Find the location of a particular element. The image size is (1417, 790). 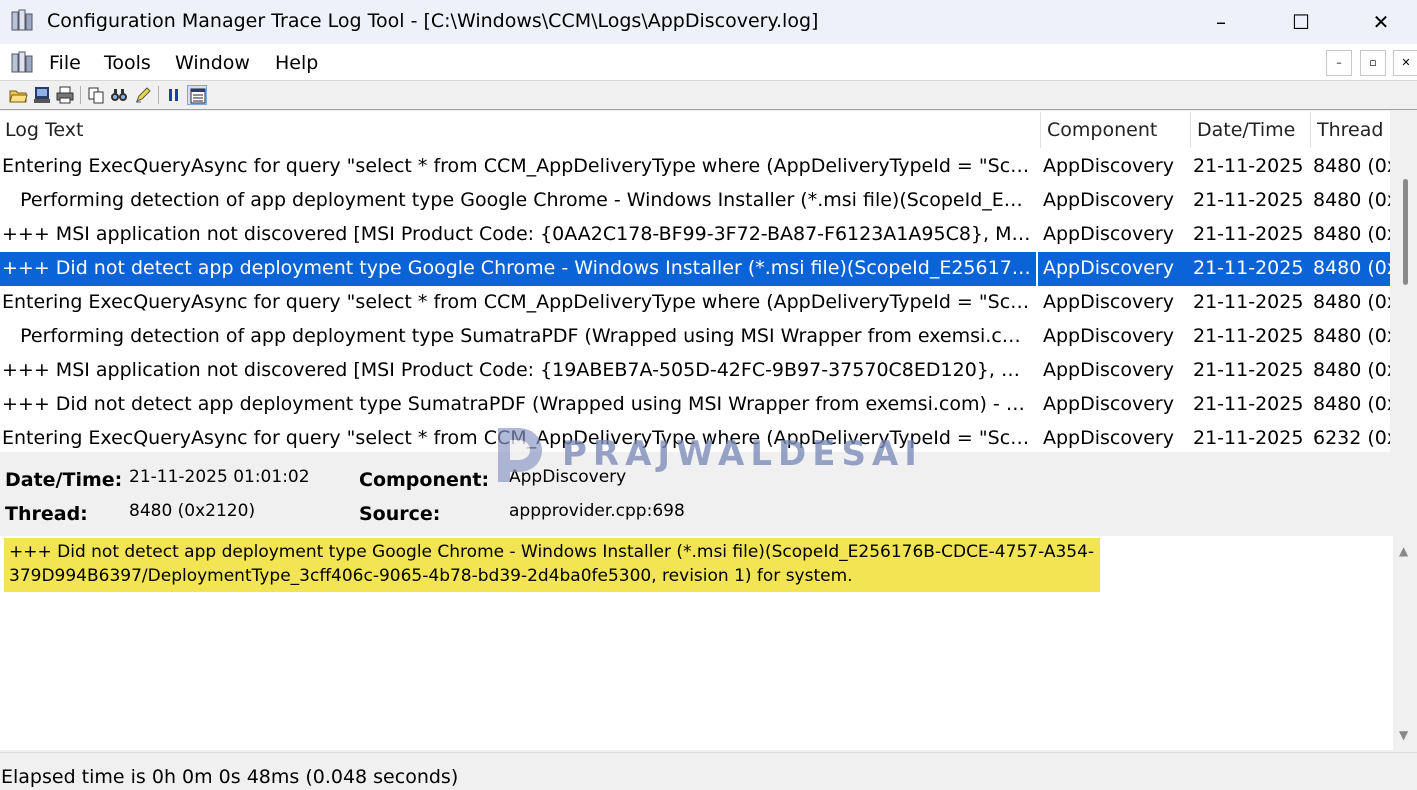

thread-label: Thread: is located at coordinates (46, 514).